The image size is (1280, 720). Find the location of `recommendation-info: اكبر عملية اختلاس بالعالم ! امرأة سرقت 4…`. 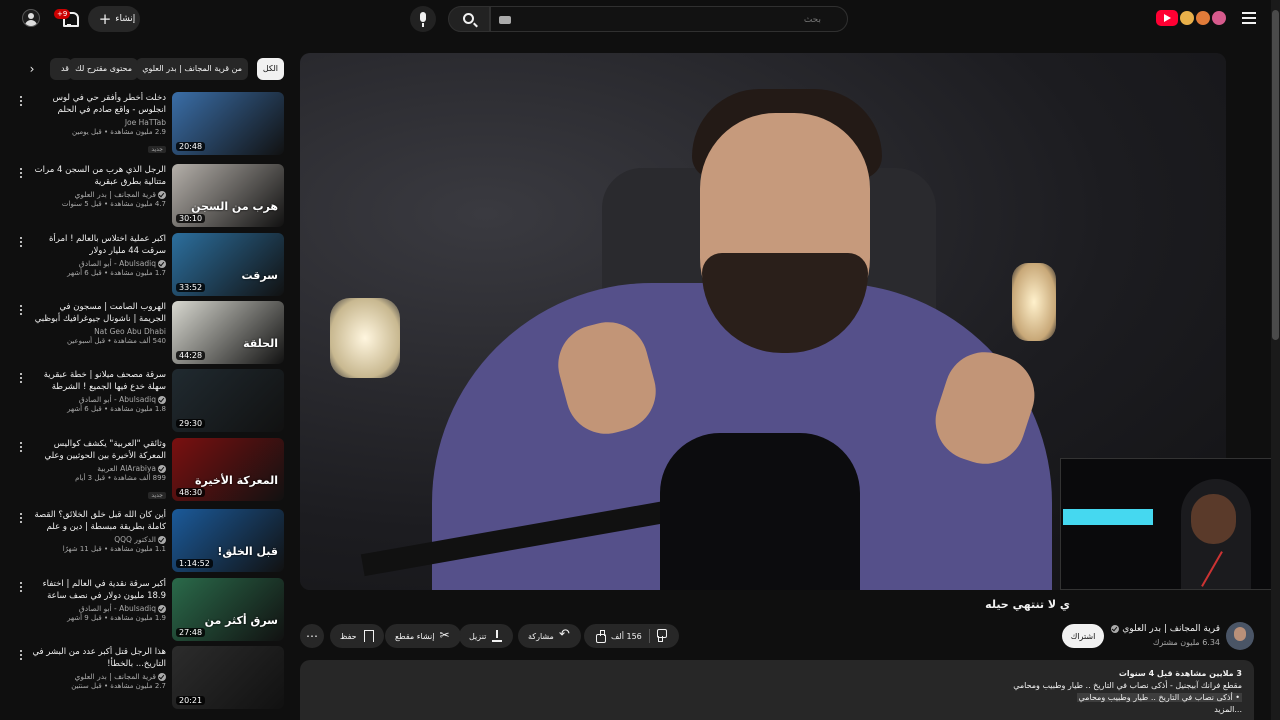

recommendation-info: اكبر عملية اختلاس بالعالم ! امرأة سرقت 4… is located at coordinates (98, 255).